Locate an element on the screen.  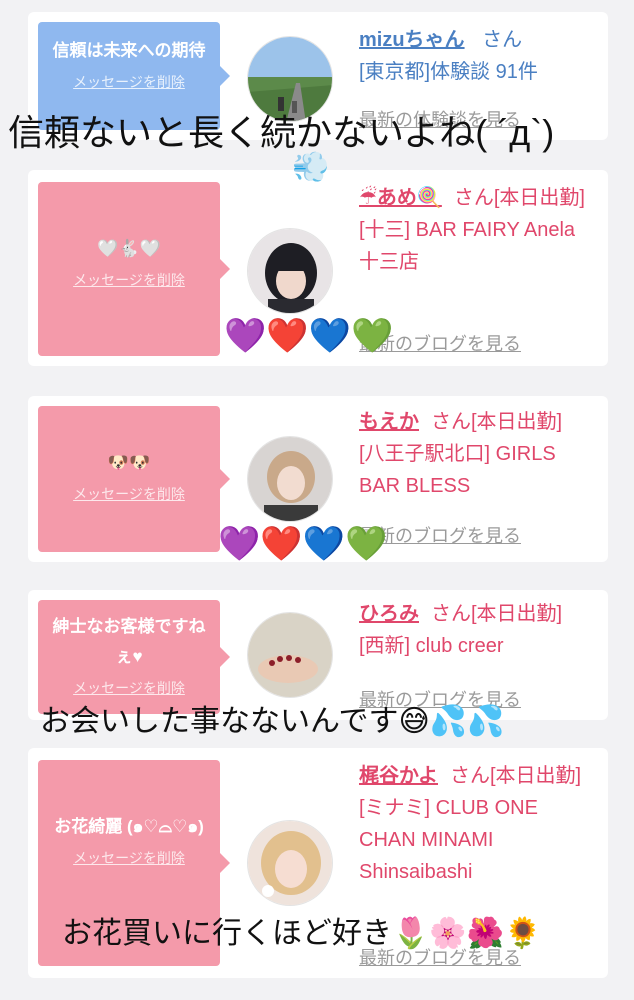
message-text: 紳士なお客様ですねぇ♥ is located at coordinates (129, 641).